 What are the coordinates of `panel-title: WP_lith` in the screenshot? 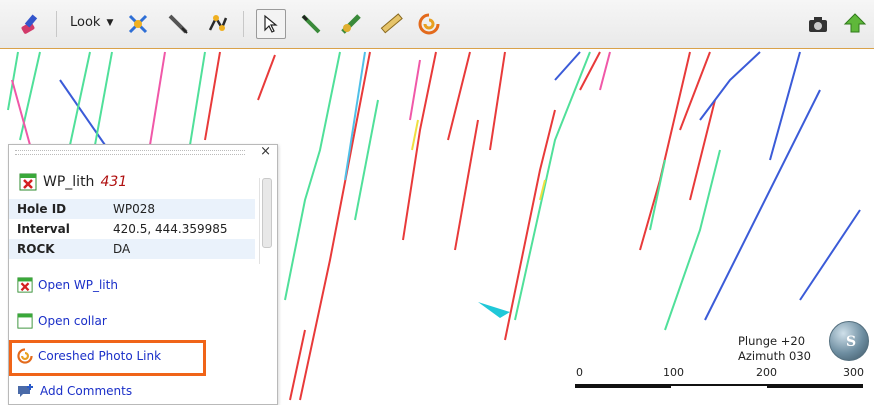 It's located at (69, 182).